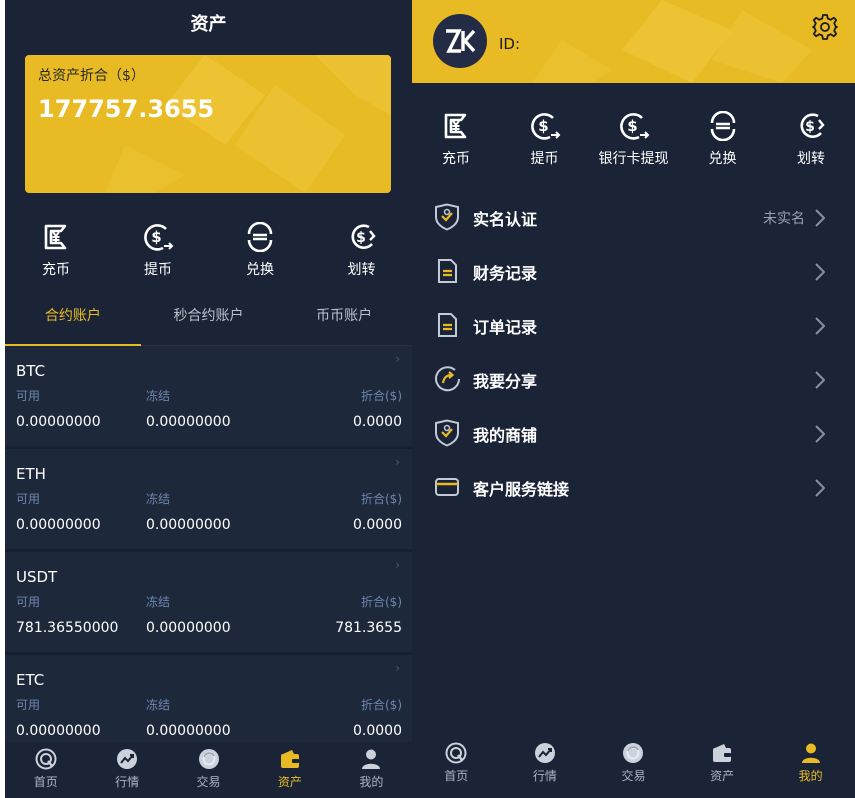 This screenshot has width=855, height=798. I want to click on gear-icon, so click(825, 27).